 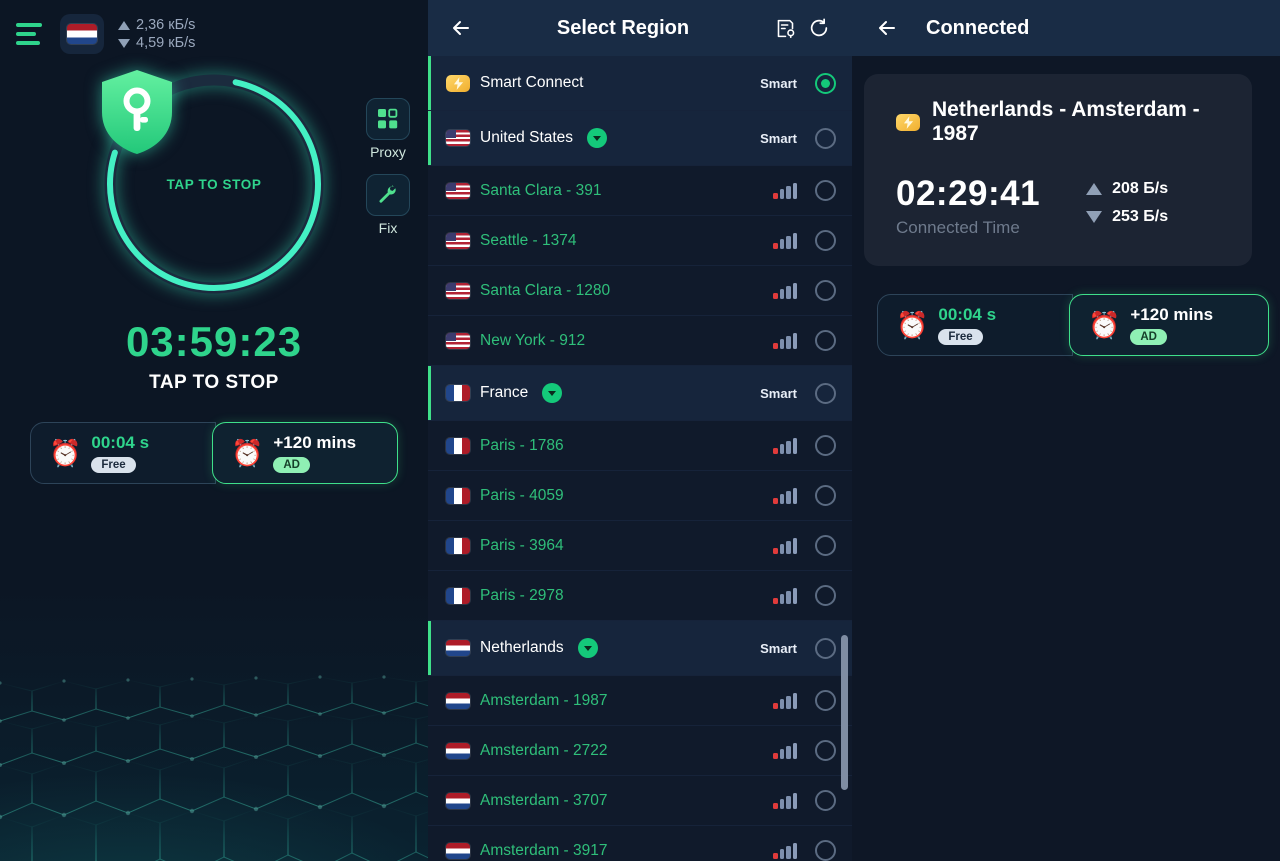 What do you see at coordinates (640, 241) in the screenshot?
I see `region-server-row: Seattle - 1374` at bounding box center [640, 241].